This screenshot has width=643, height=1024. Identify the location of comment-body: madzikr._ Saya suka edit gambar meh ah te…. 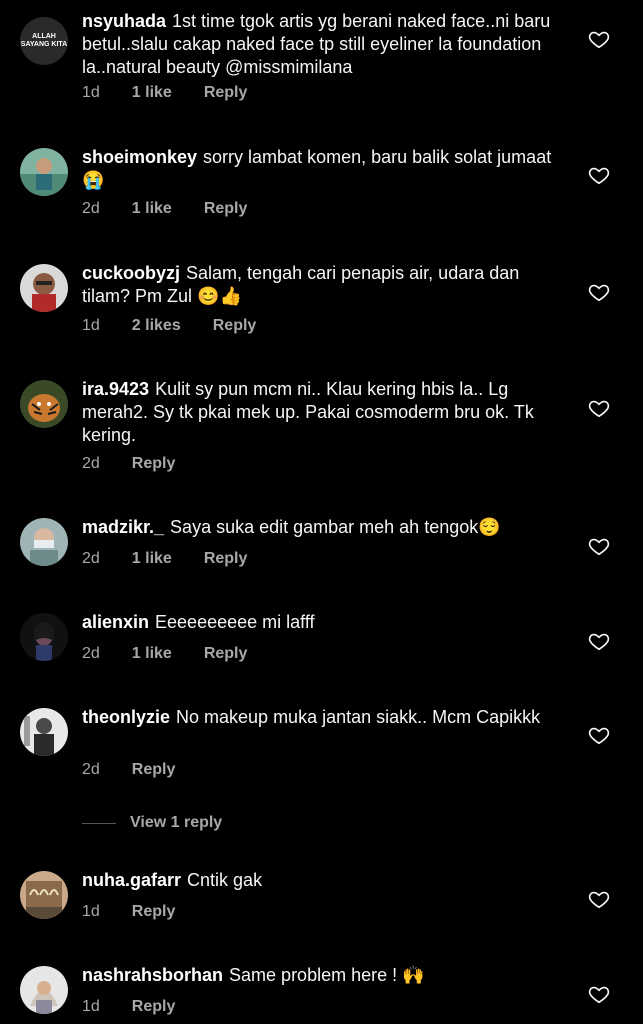
(322, 527).